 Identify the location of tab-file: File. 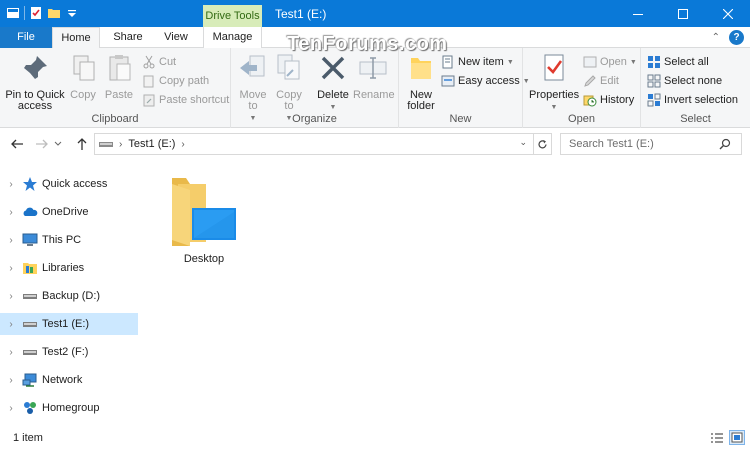
(26, 37).